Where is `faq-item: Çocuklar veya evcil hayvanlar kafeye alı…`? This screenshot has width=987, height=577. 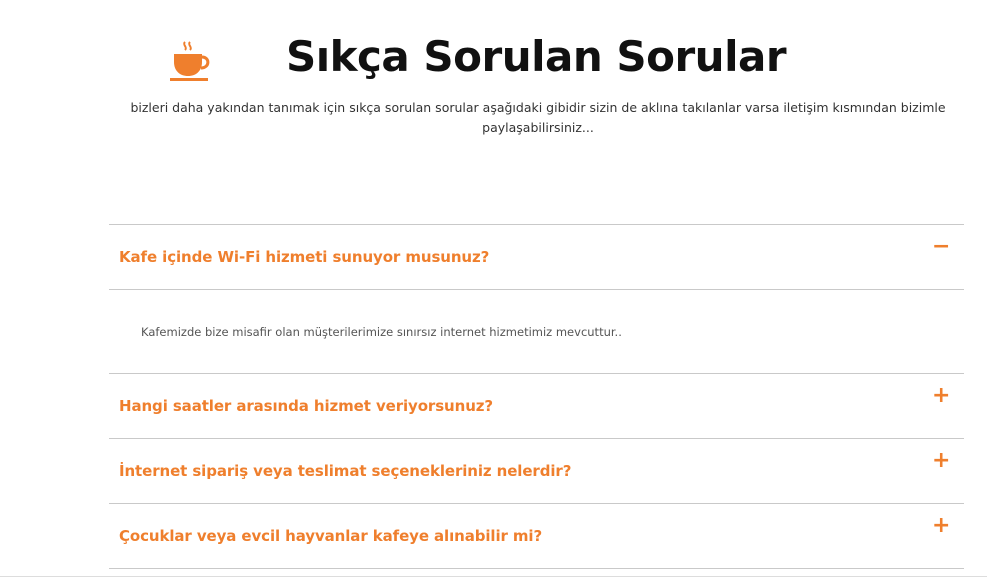
faq-item: Çocuklar veya evcil hayvanlar kafeye alı… is located at coordinates (536, 536).